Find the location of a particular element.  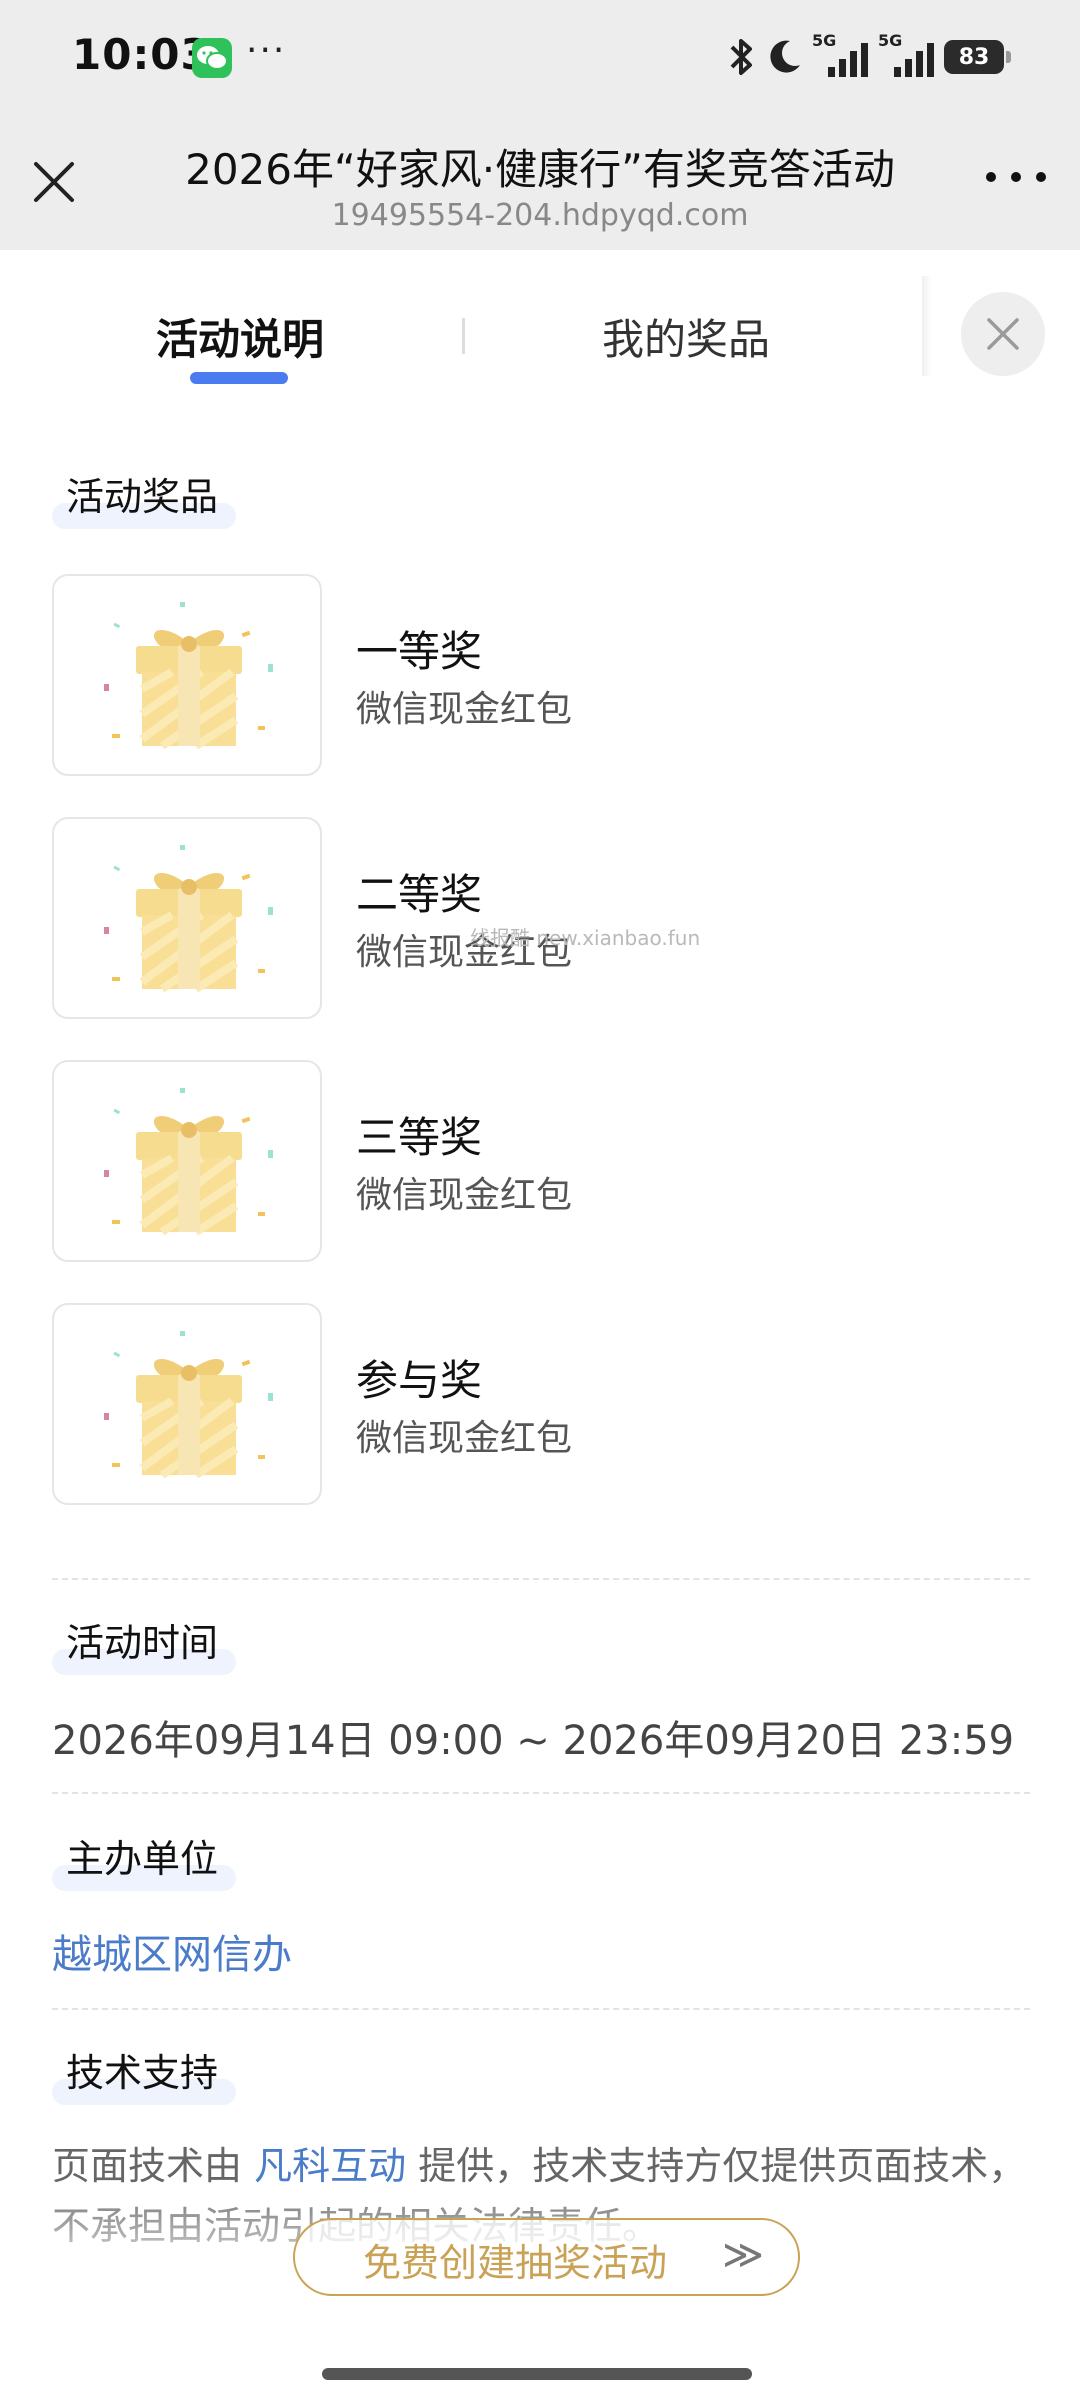

tab-my-prizes: 我的奖品 is located at coordinates (686, 336).